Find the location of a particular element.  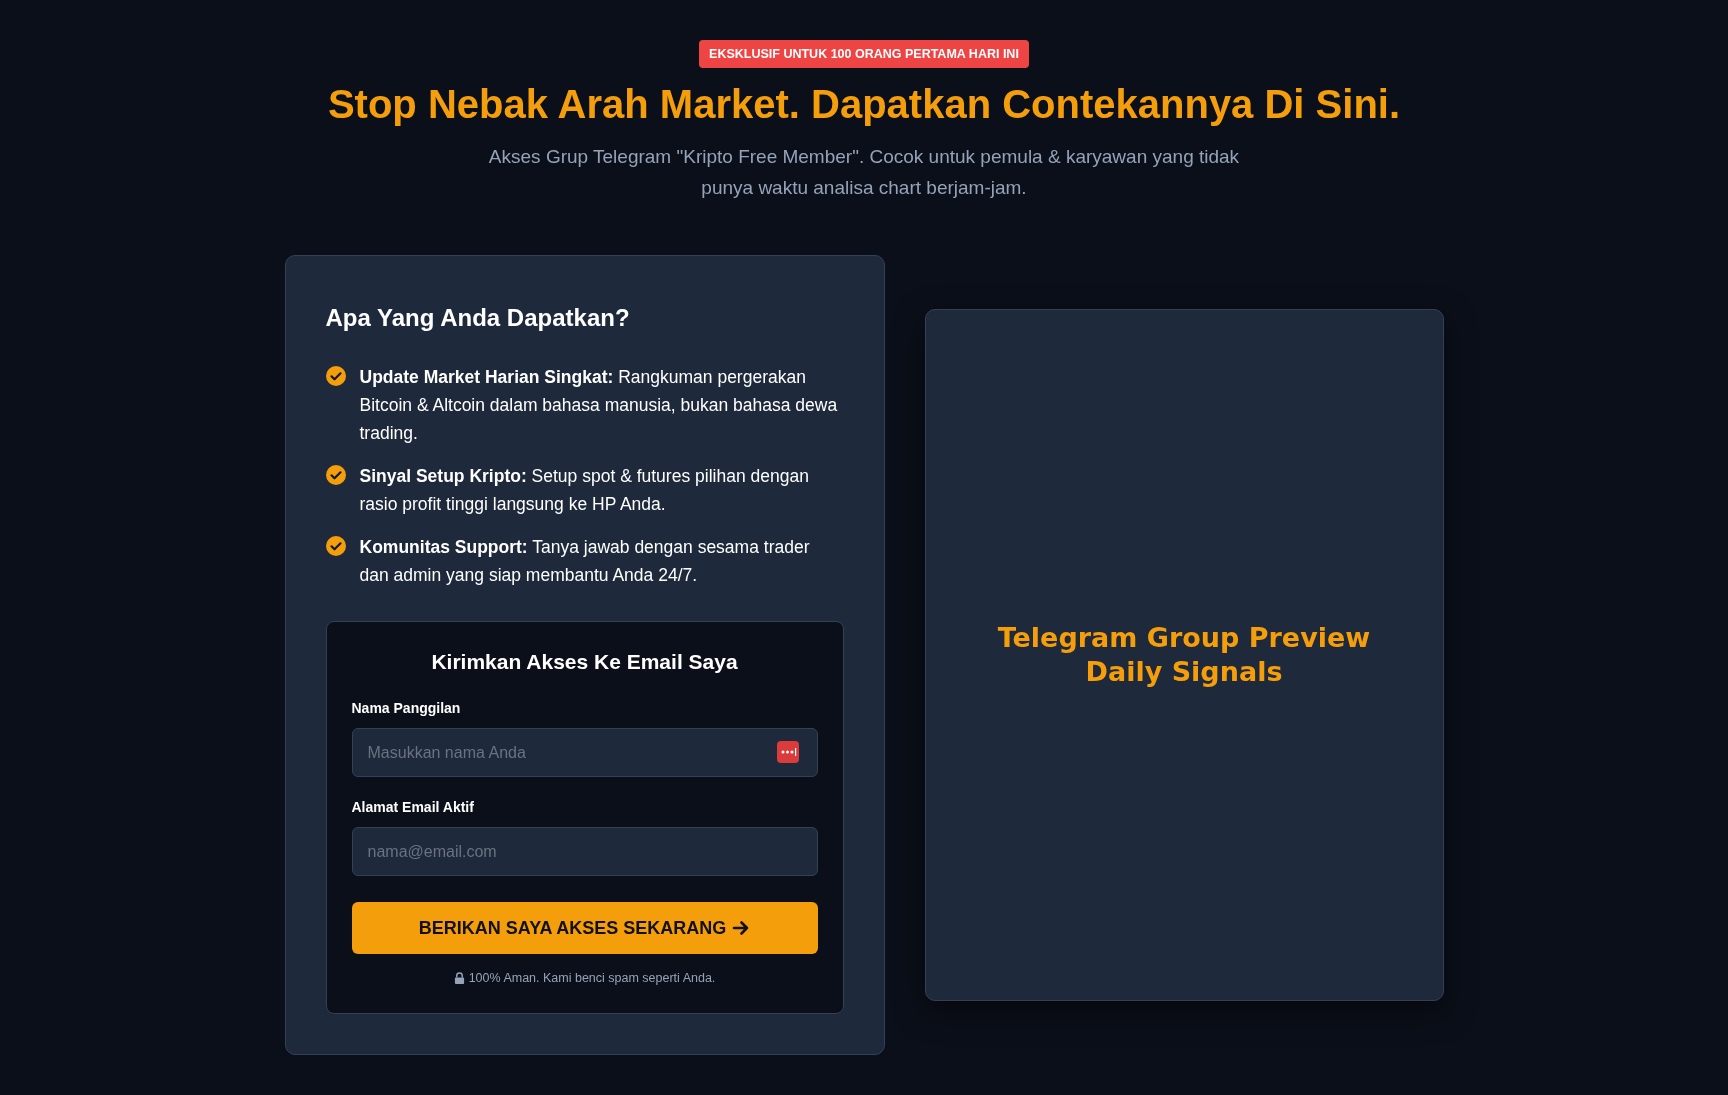

benefit-text: Sinyal Setup Kripto: Setup spot & futures pilihan dengan rasio profit tinggi langsung ke HP Anda. is located at coordinates (584, 490).